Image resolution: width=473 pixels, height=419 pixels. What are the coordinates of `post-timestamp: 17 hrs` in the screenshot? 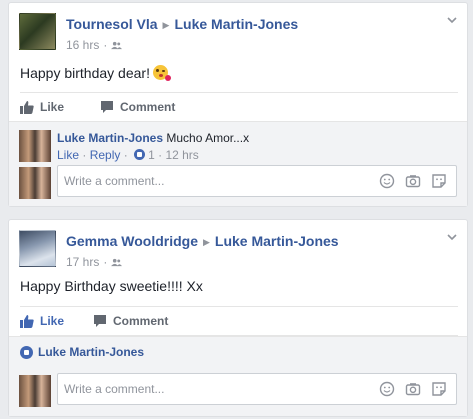 It's located at (82, 262).